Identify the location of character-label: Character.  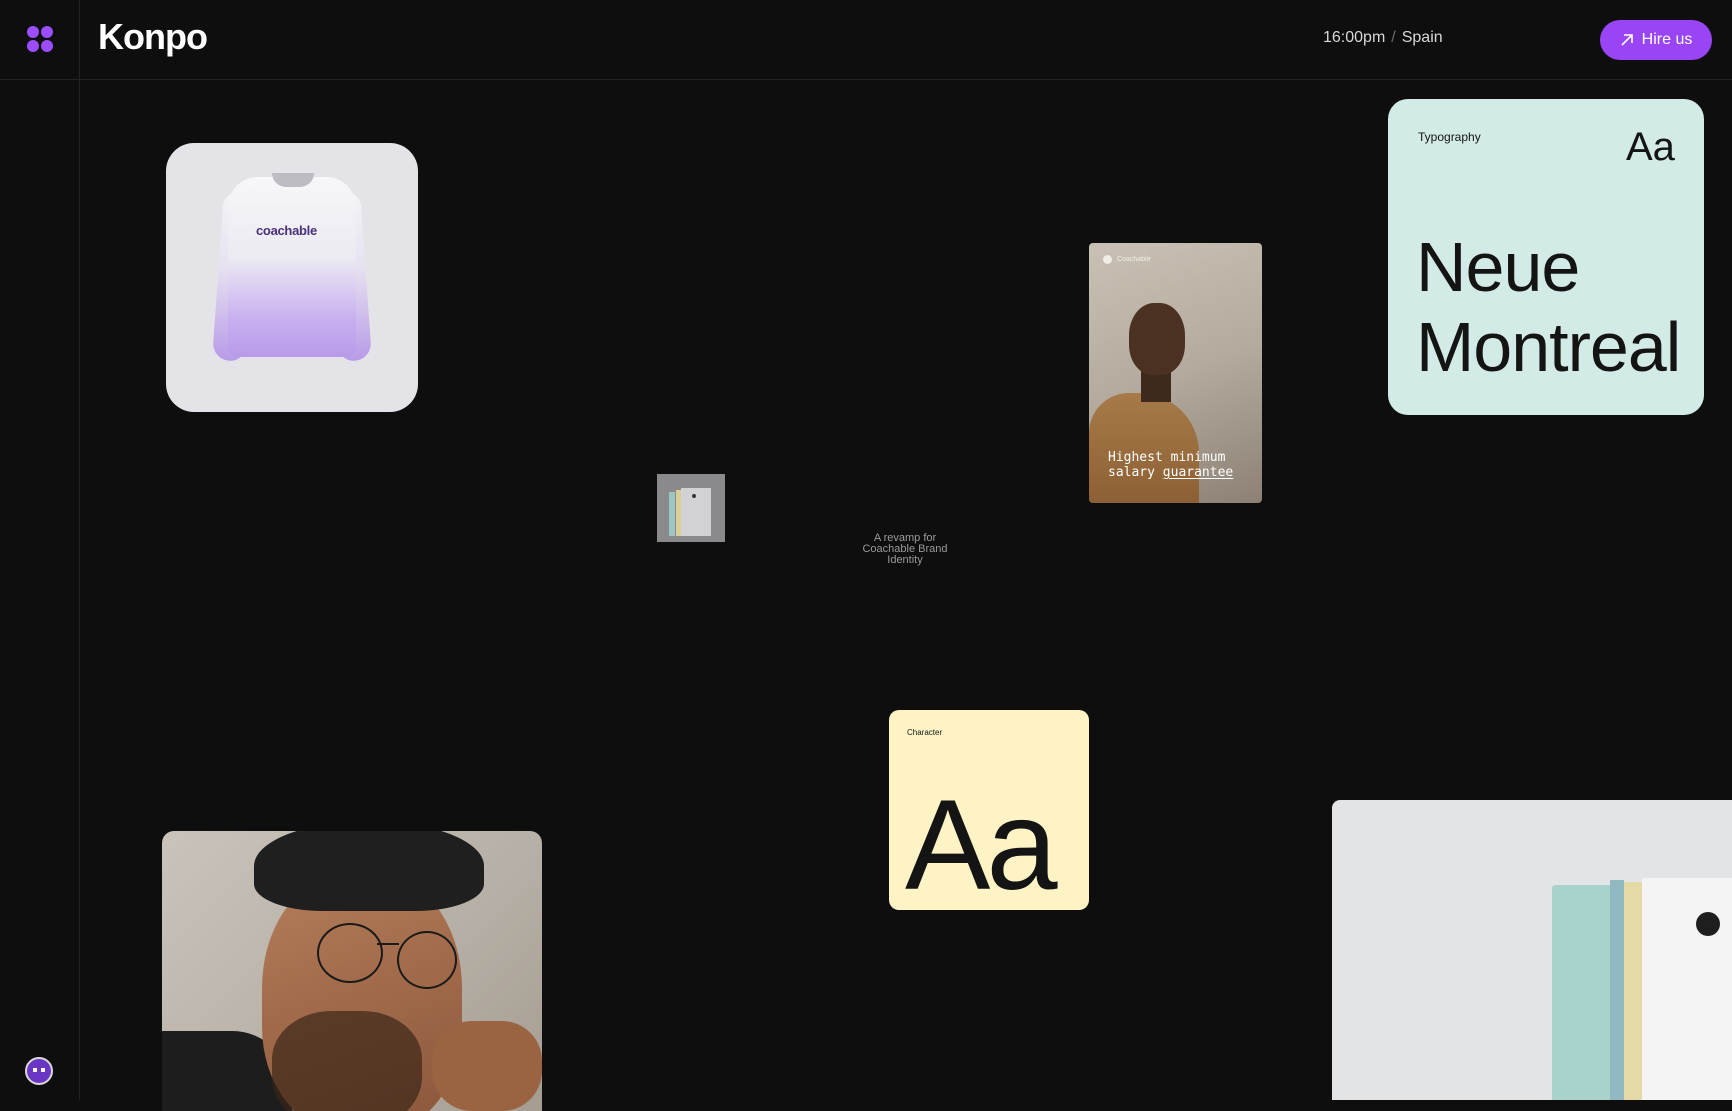
(925, 732).